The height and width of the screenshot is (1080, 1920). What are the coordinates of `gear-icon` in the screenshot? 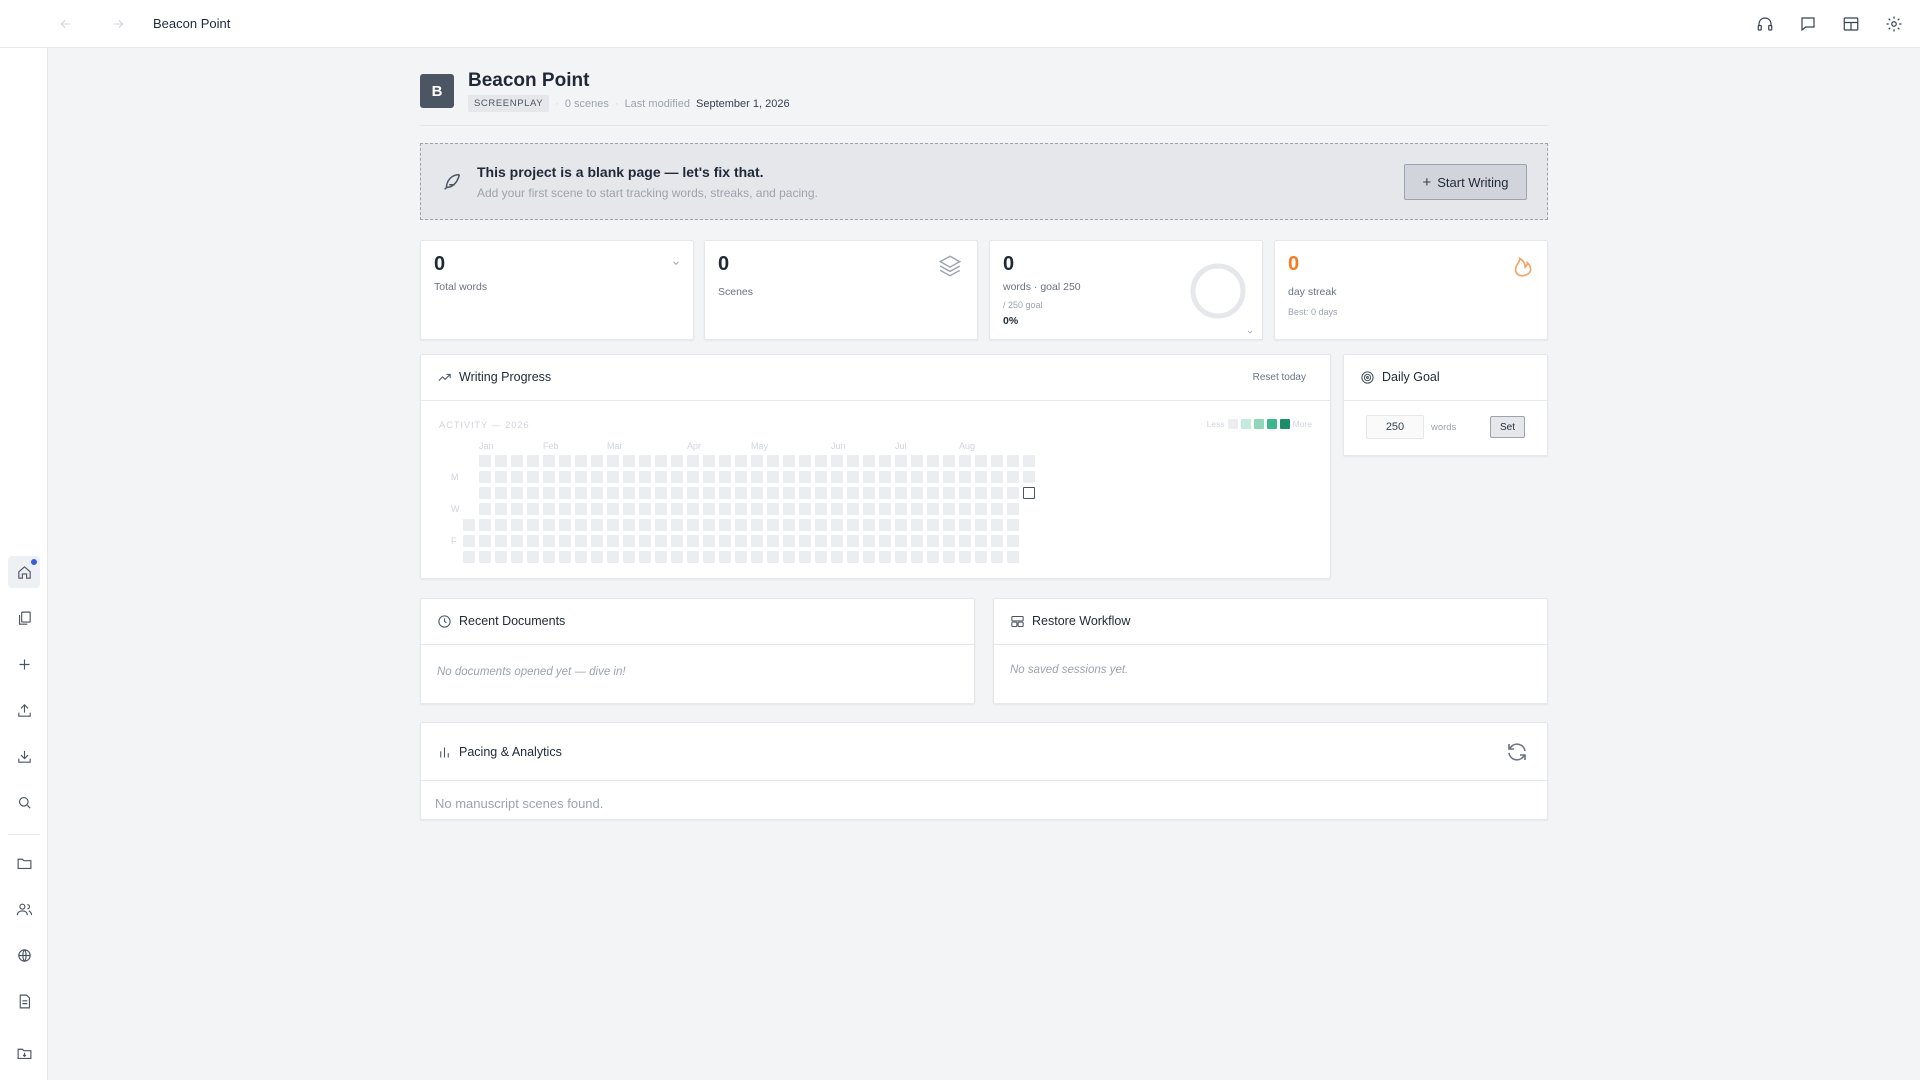 It's located at (1894, 24).